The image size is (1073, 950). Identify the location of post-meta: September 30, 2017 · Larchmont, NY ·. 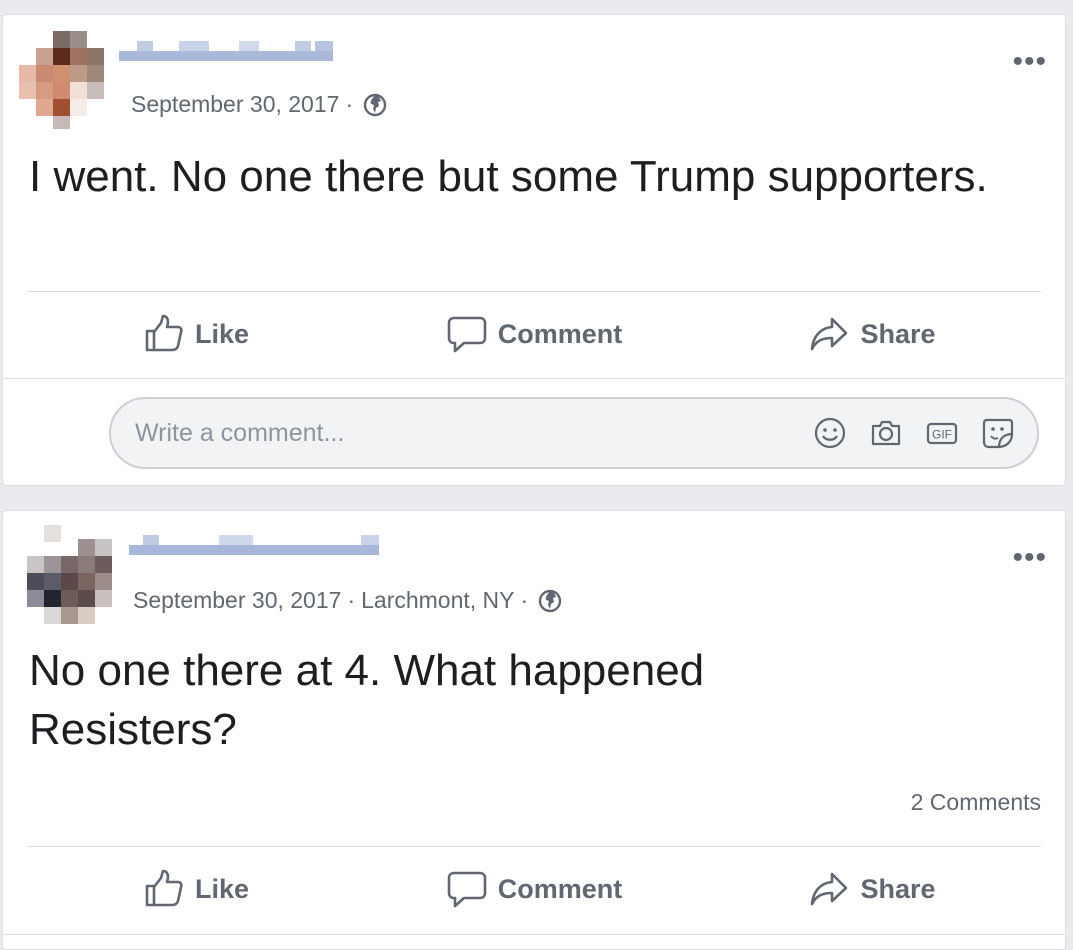
(347, 600).